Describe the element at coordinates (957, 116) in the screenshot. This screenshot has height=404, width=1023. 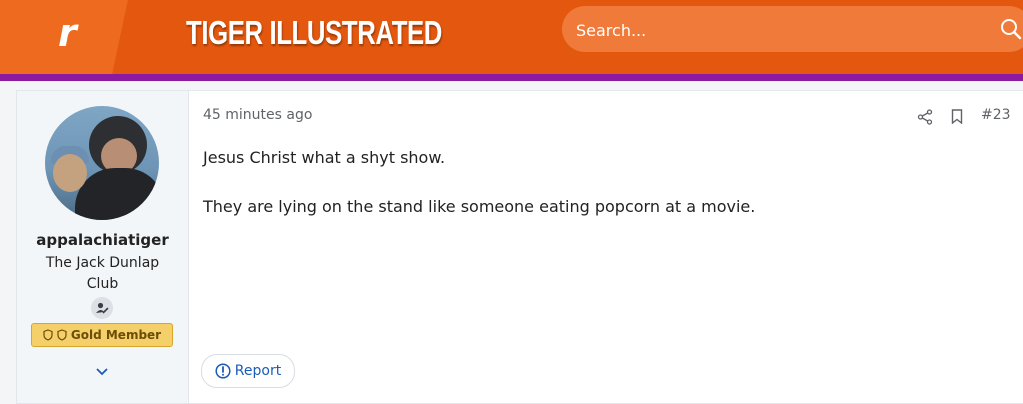
I see `bookmark-icon` at that location.